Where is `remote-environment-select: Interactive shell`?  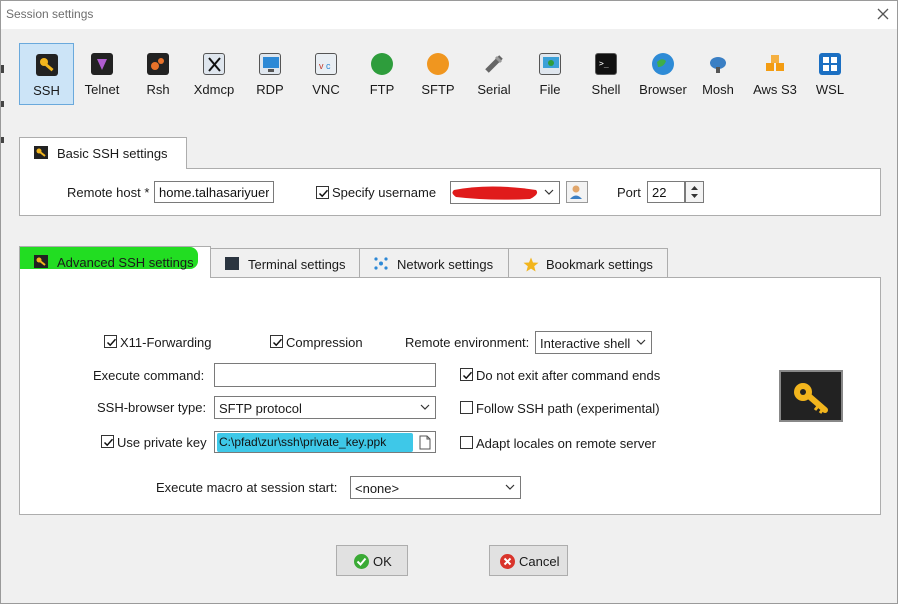
remote-environment-select: Interactive shell is located at coordinates (593, 342).